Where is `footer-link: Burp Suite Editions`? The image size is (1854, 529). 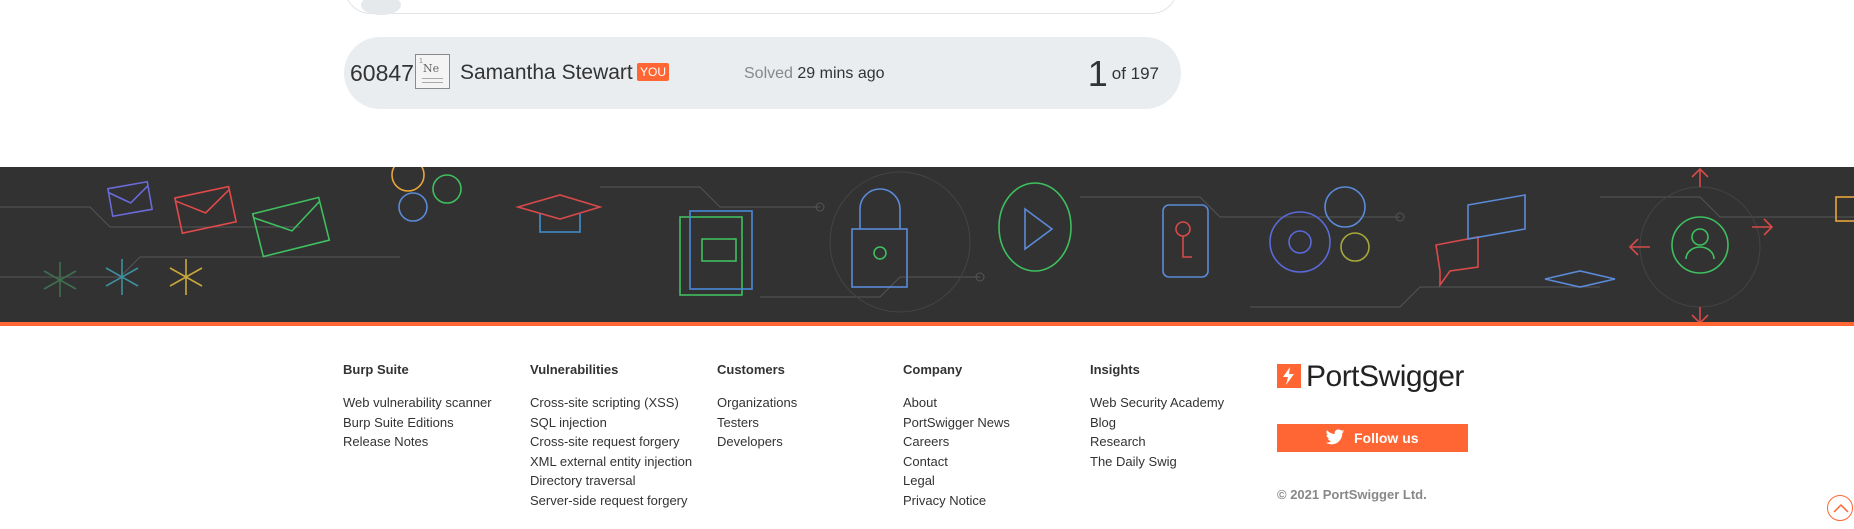 footer-link: Burp Suite Editions is located at coordinates (417, 423).